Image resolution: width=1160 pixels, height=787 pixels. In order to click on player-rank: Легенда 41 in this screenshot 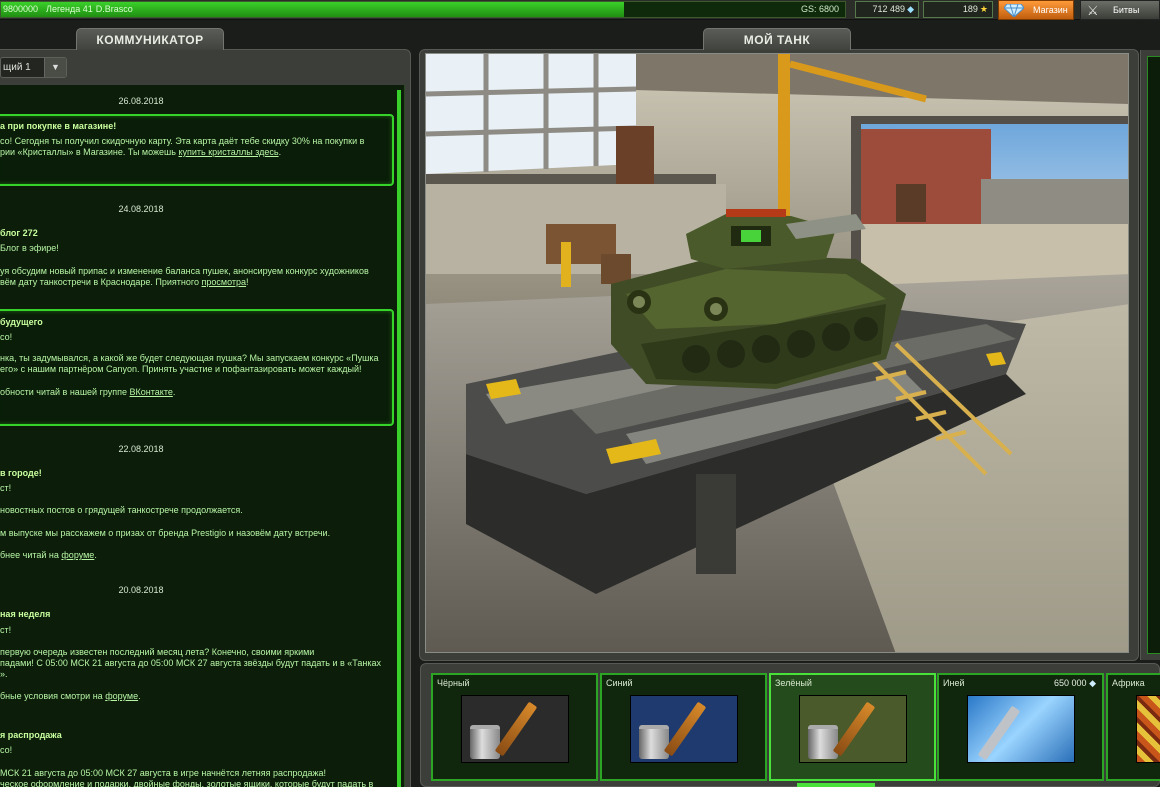, I will do `click(69, 9)`.